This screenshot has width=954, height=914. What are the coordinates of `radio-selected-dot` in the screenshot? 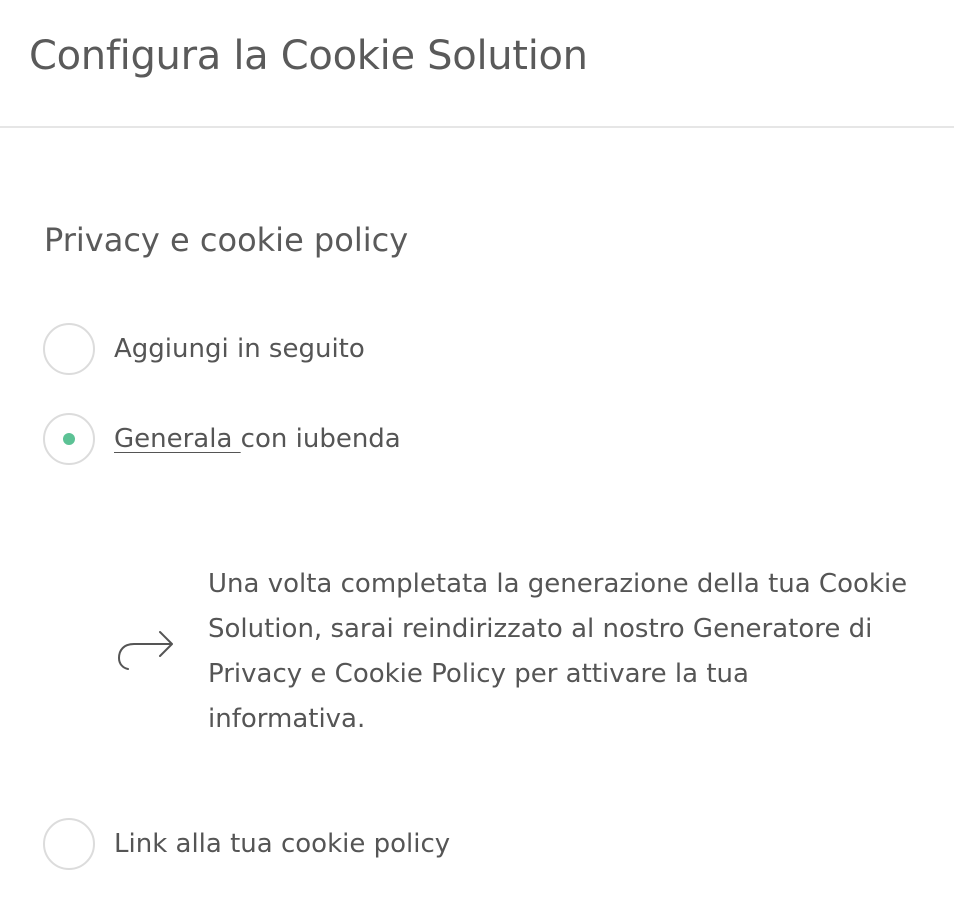 It's located at (69, 439).